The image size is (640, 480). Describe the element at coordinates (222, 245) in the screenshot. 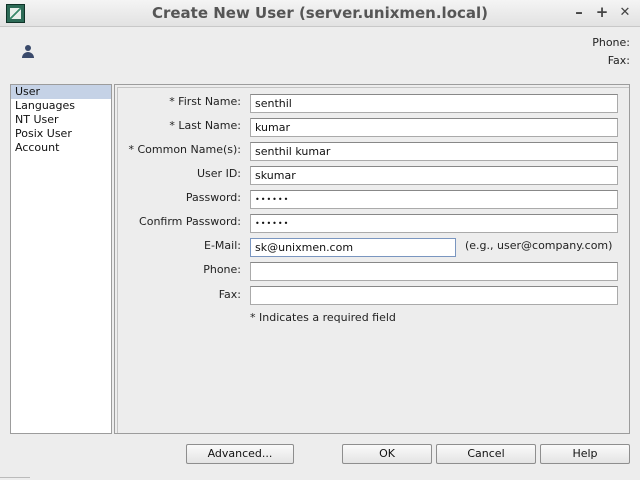

I see `email-label: E-Mail:` at that location.